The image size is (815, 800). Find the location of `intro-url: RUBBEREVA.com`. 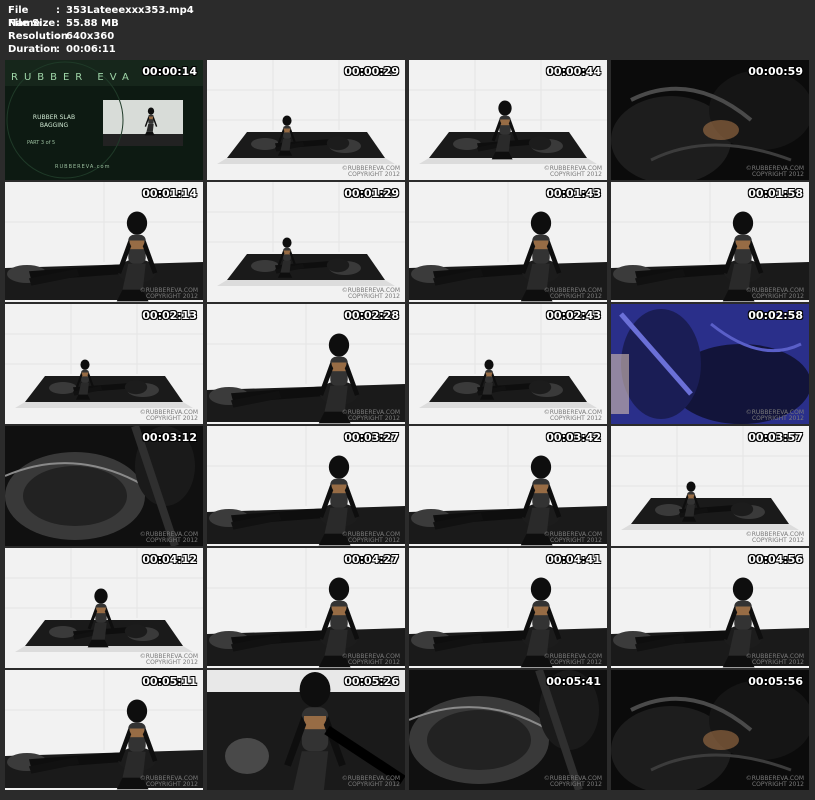

intro-url: RUBBEREVA.com is located at coordinates (83, 167).